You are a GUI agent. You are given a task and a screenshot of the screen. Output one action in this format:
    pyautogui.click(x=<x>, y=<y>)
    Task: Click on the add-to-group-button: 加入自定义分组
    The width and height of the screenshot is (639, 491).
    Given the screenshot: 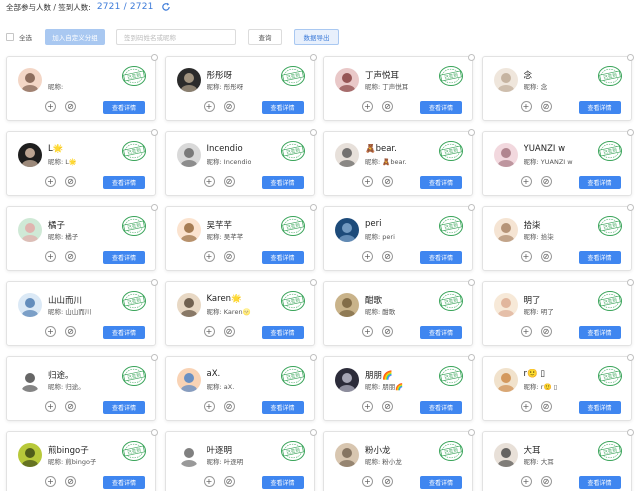 What is the action you would take?
    pyautogui.click(x=75, y=37)
    